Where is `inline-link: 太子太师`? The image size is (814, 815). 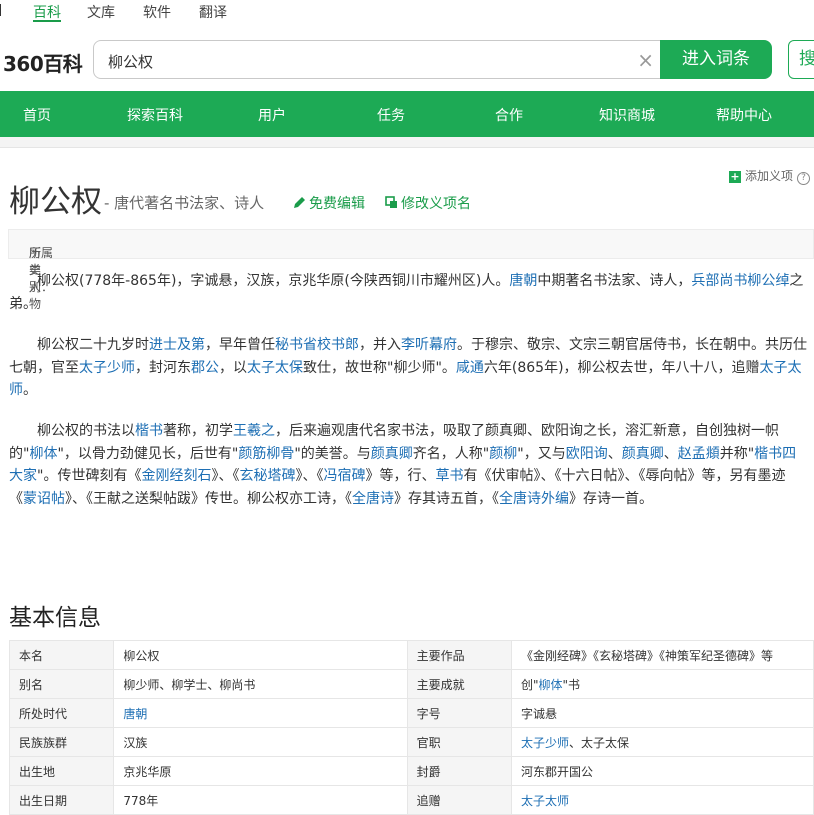 inline-link: 太子太师 is located at coordinates (545, 801).